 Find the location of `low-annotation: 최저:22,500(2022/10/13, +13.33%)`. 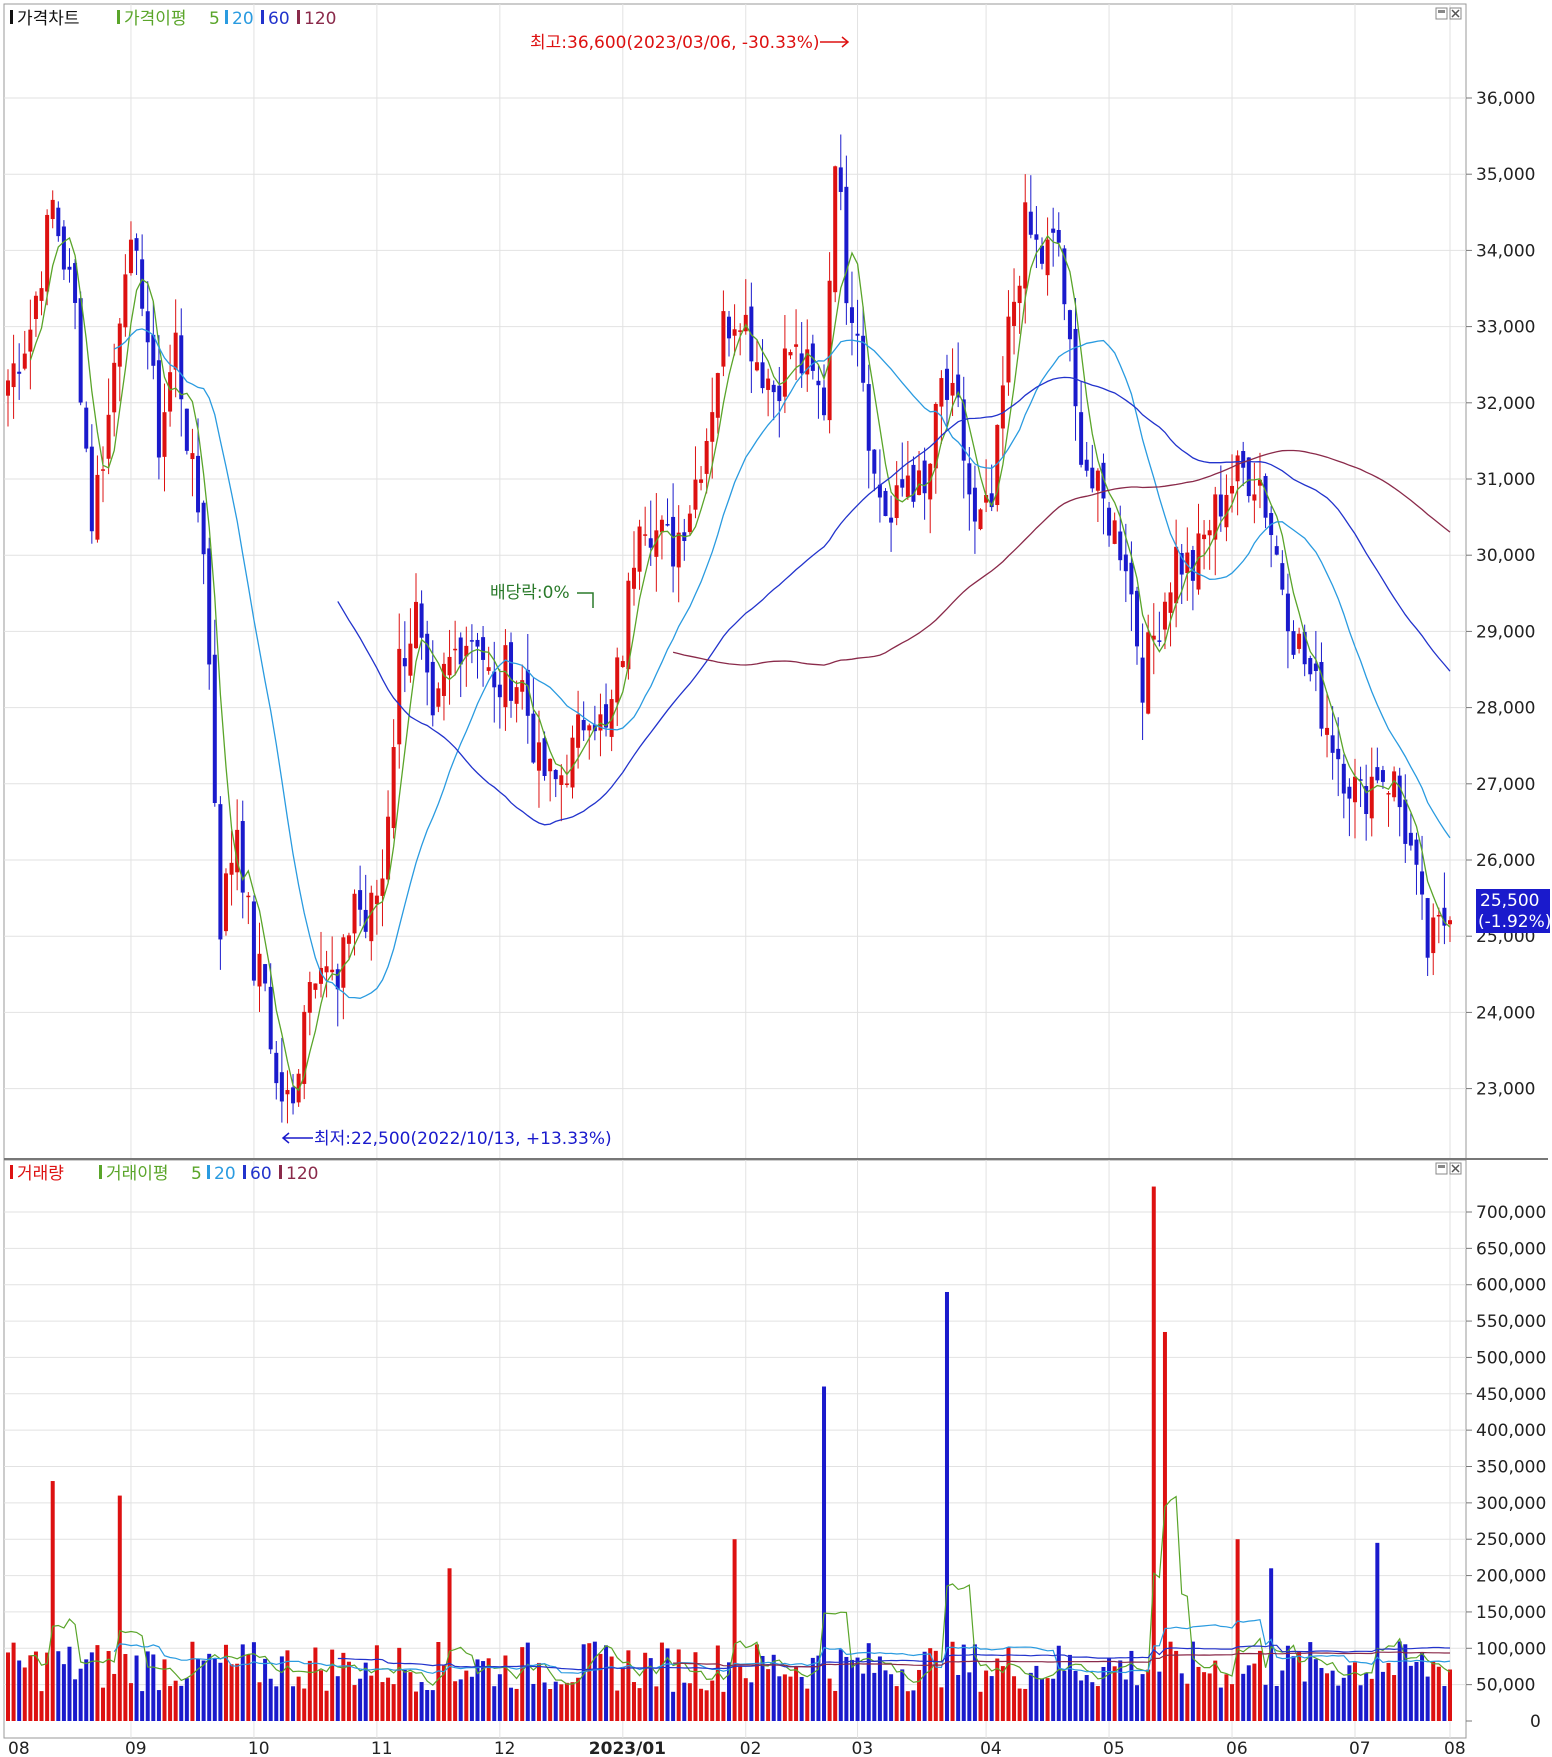

low-annotation: 최저:22,500(2022/10/13, +13.33%) is located at coordinates (463, 1139).